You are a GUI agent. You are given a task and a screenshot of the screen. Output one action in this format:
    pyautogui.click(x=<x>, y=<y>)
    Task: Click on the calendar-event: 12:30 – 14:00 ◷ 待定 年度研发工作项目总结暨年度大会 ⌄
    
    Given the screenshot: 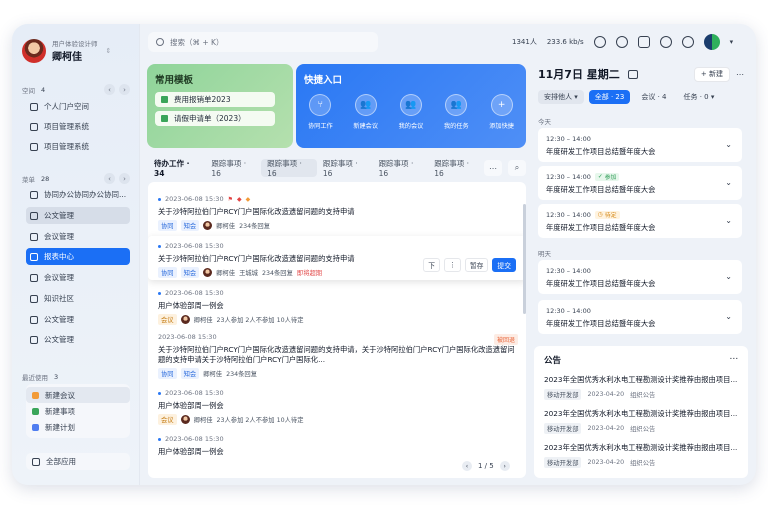 What is the action you would take?
    pyautogui.click(x=640, y=221)
    